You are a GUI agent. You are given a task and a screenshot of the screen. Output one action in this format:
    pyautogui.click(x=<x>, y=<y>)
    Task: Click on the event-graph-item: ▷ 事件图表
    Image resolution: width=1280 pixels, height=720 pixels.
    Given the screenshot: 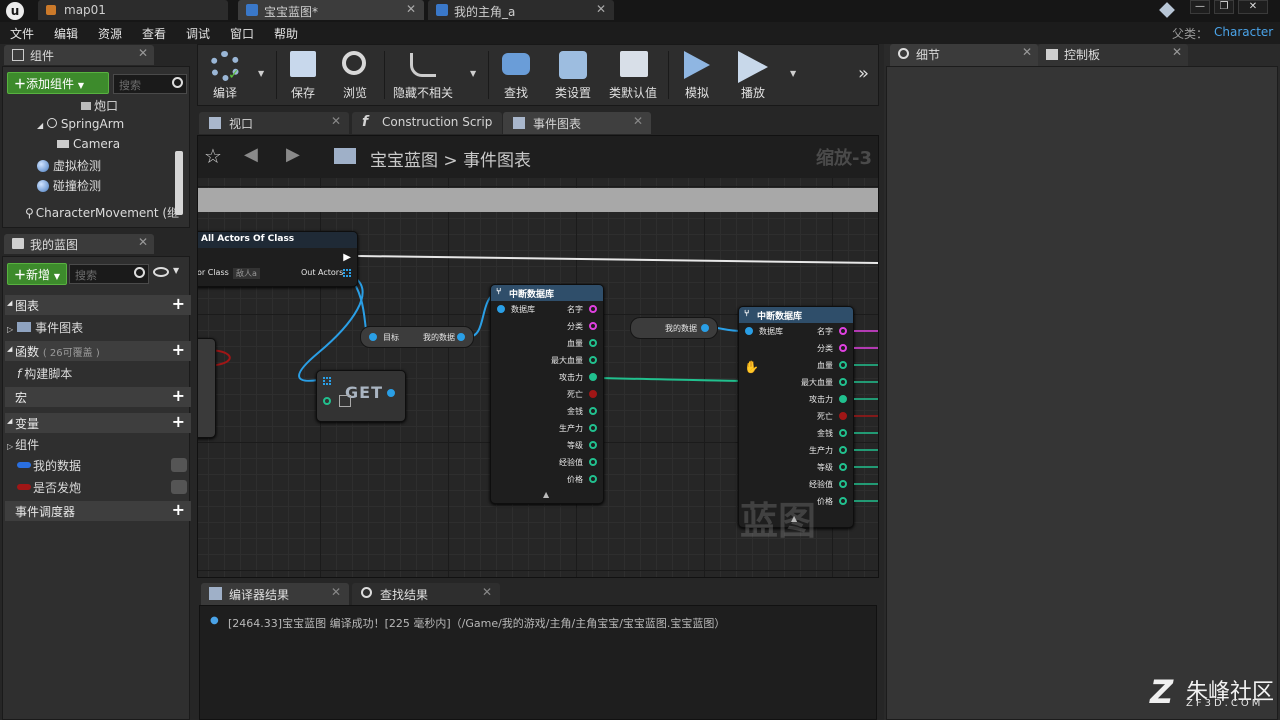 What is the action you would take?
    pyautogui.click(x=45, y=327)
    